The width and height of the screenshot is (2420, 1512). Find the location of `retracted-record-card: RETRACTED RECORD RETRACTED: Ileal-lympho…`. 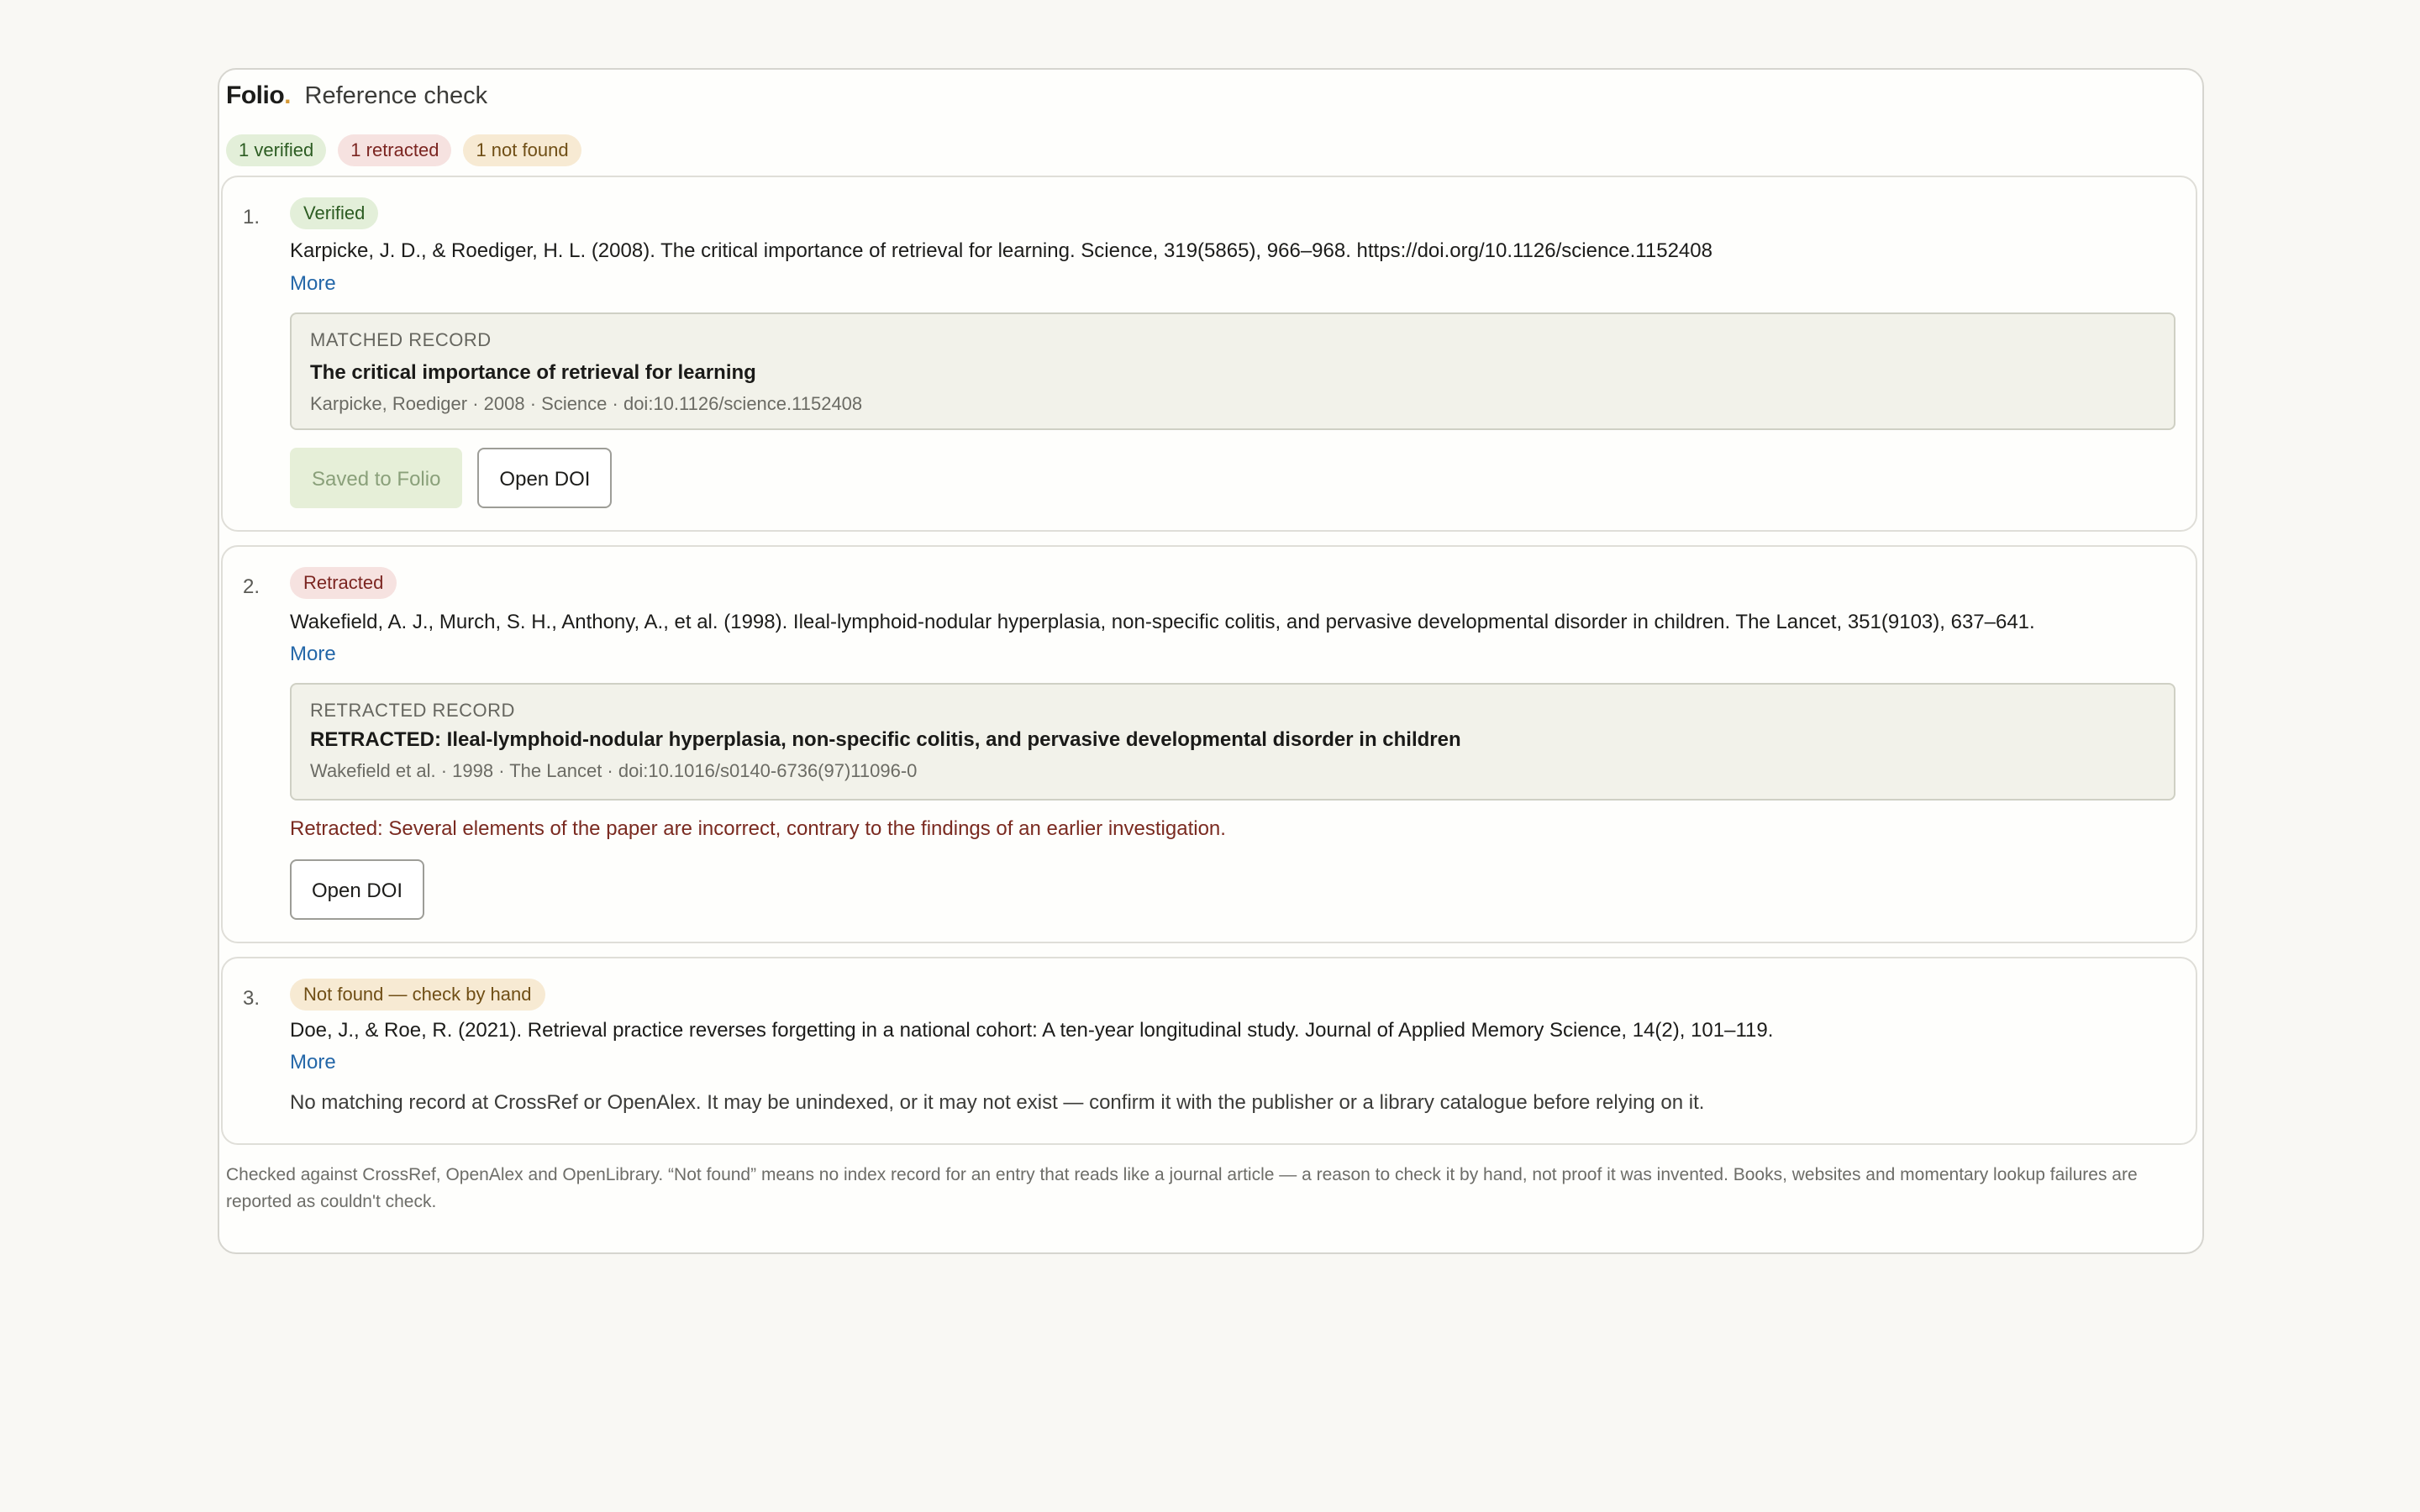

retracted-record-card: RETRACTED RECORD RETRACTED: Ileal-lympho… is located at coordinates (1232, 742).